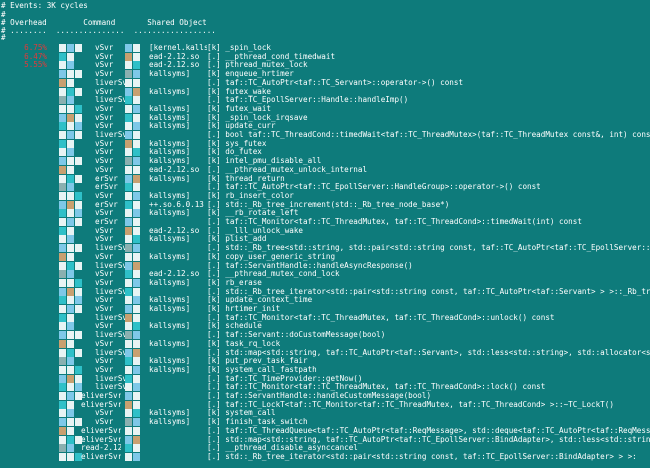 This screenshot has height=468, width=650. I want to click on command-name: eliverSvr, so click(101, 456).